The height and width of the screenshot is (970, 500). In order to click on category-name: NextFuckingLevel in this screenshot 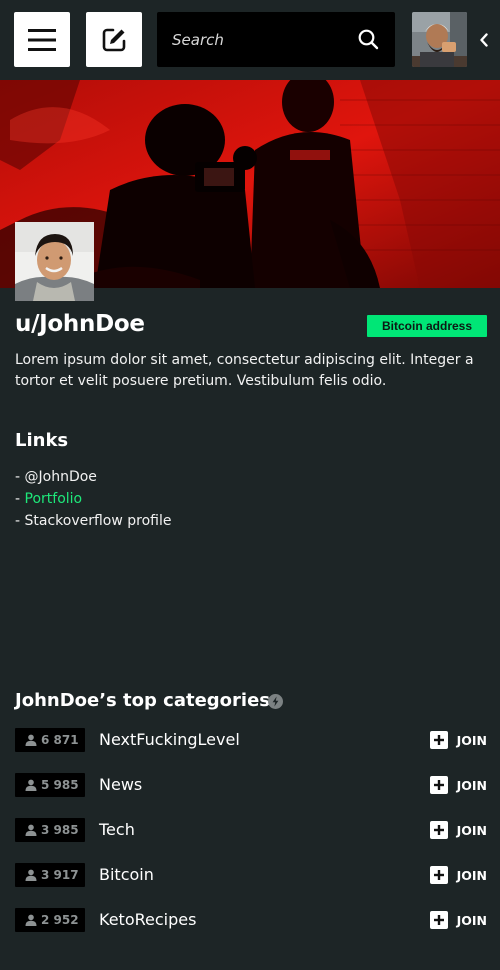, I will do `click(169, 739)`.